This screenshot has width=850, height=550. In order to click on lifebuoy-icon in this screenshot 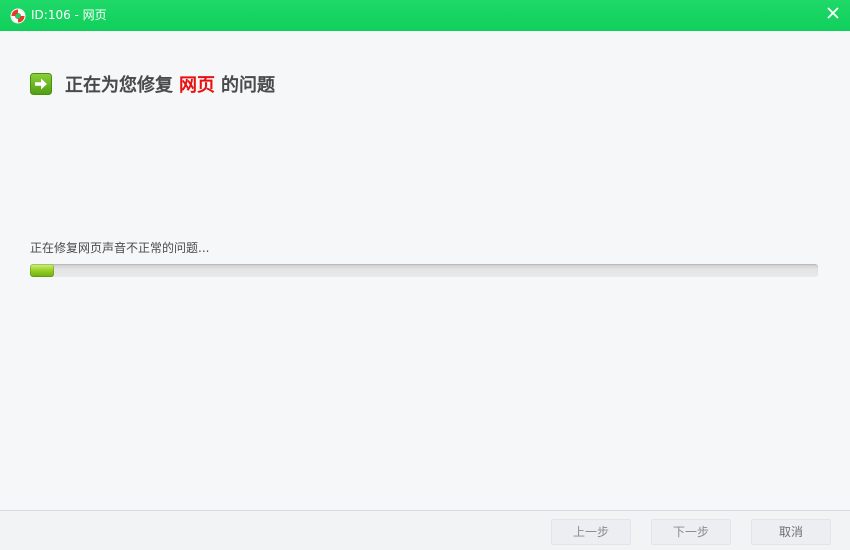, I will do `click(18, 16)`.